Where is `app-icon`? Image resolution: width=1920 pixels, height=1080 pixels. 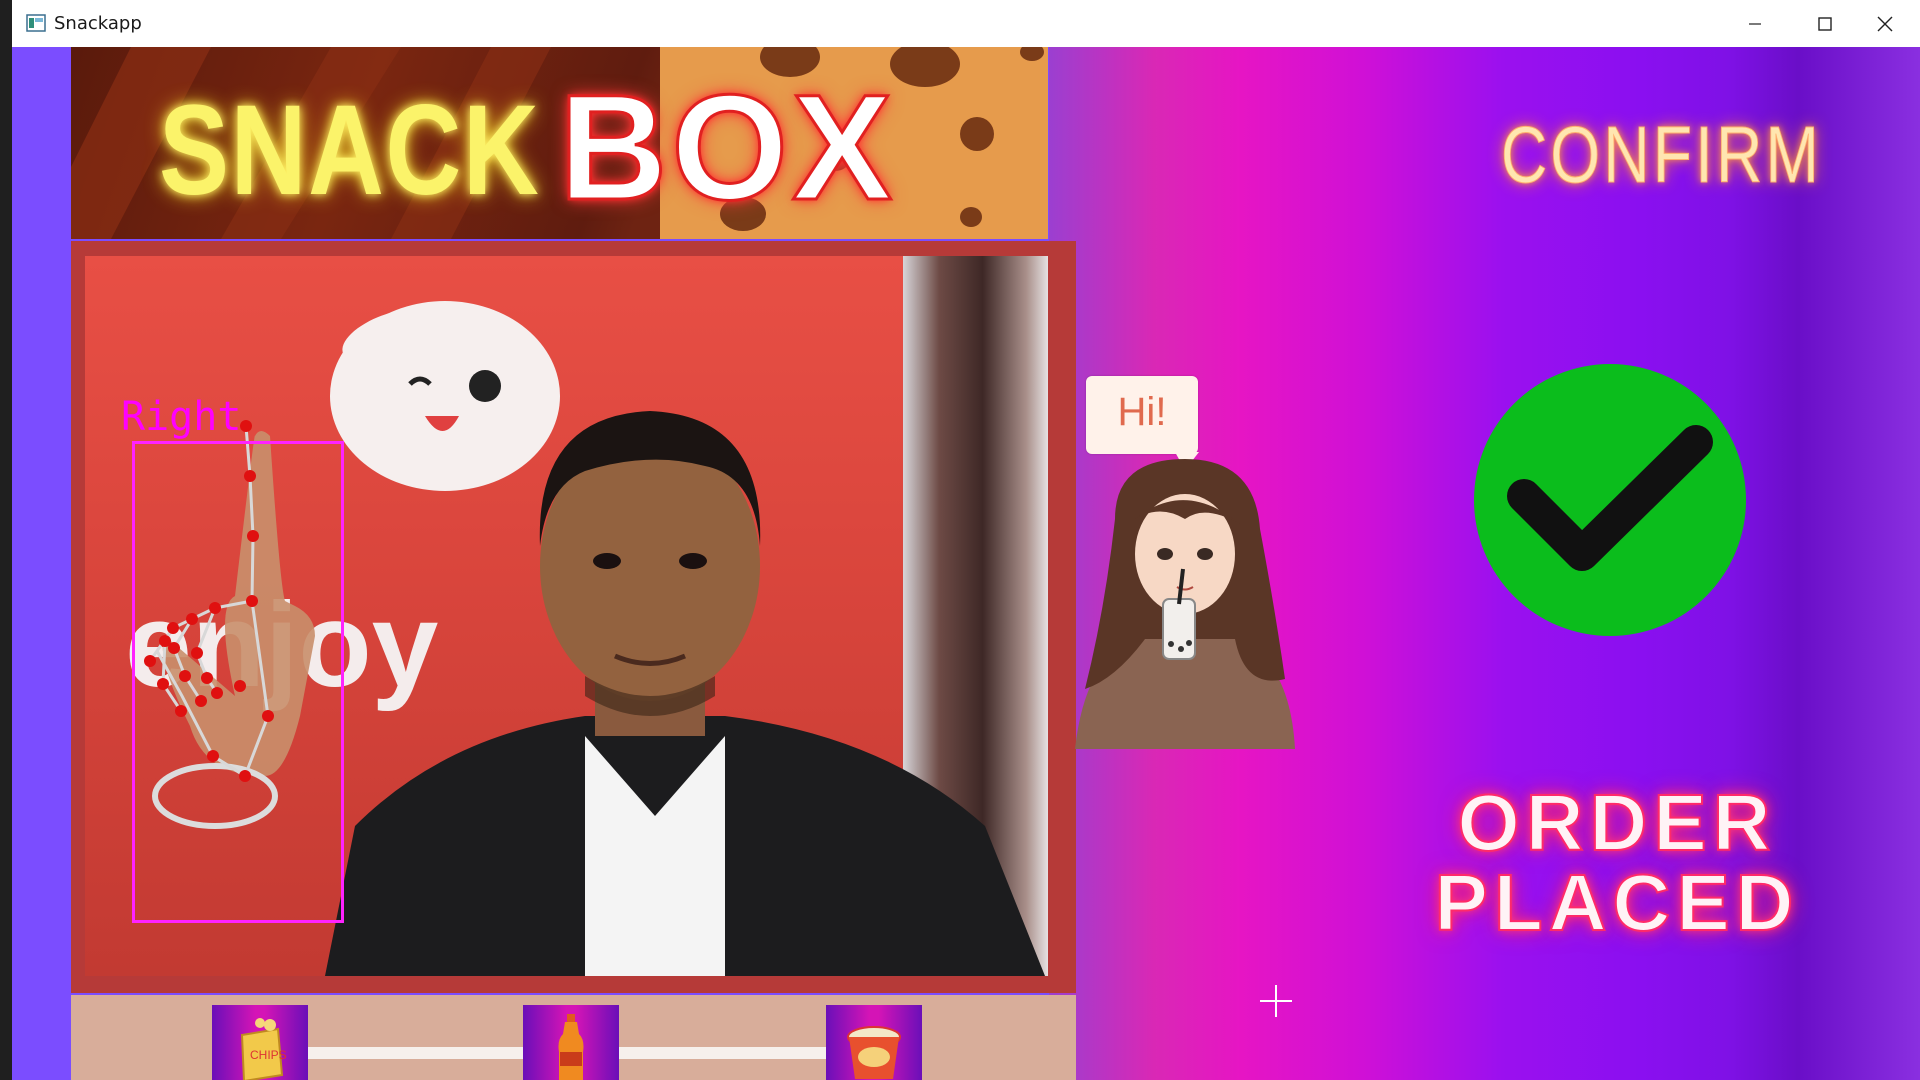 app-icon is located at coordinates (36, 23).